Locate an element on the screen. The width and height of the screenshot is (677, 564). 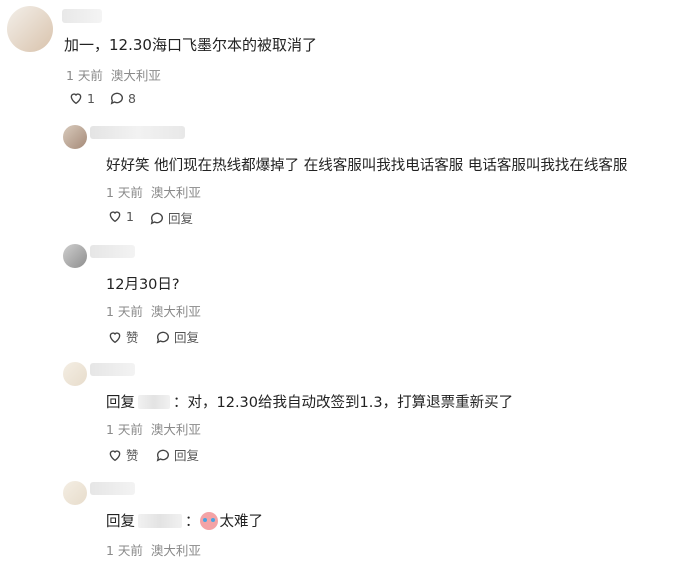
comment-meta: 1 天前 澳大利亚 is located at coordinates (113, 74).